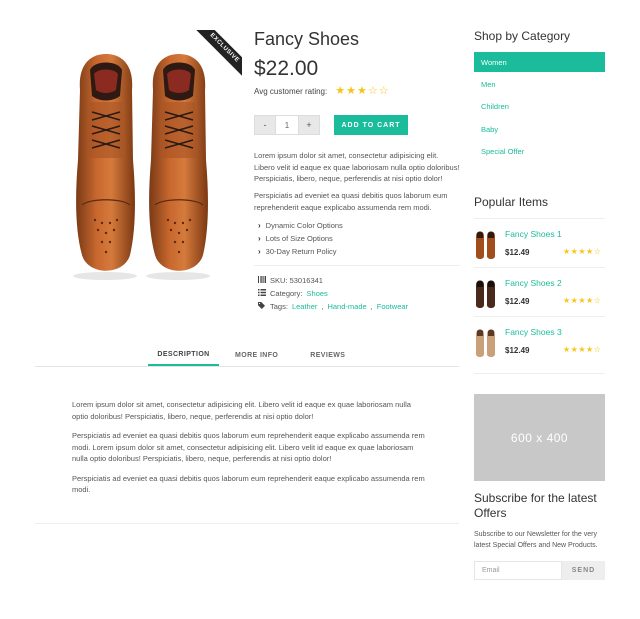  What do you see at coordinates (279, 306) in the screenshot?
I see `tags-label: Tags:` at bounding box center [279, 306].